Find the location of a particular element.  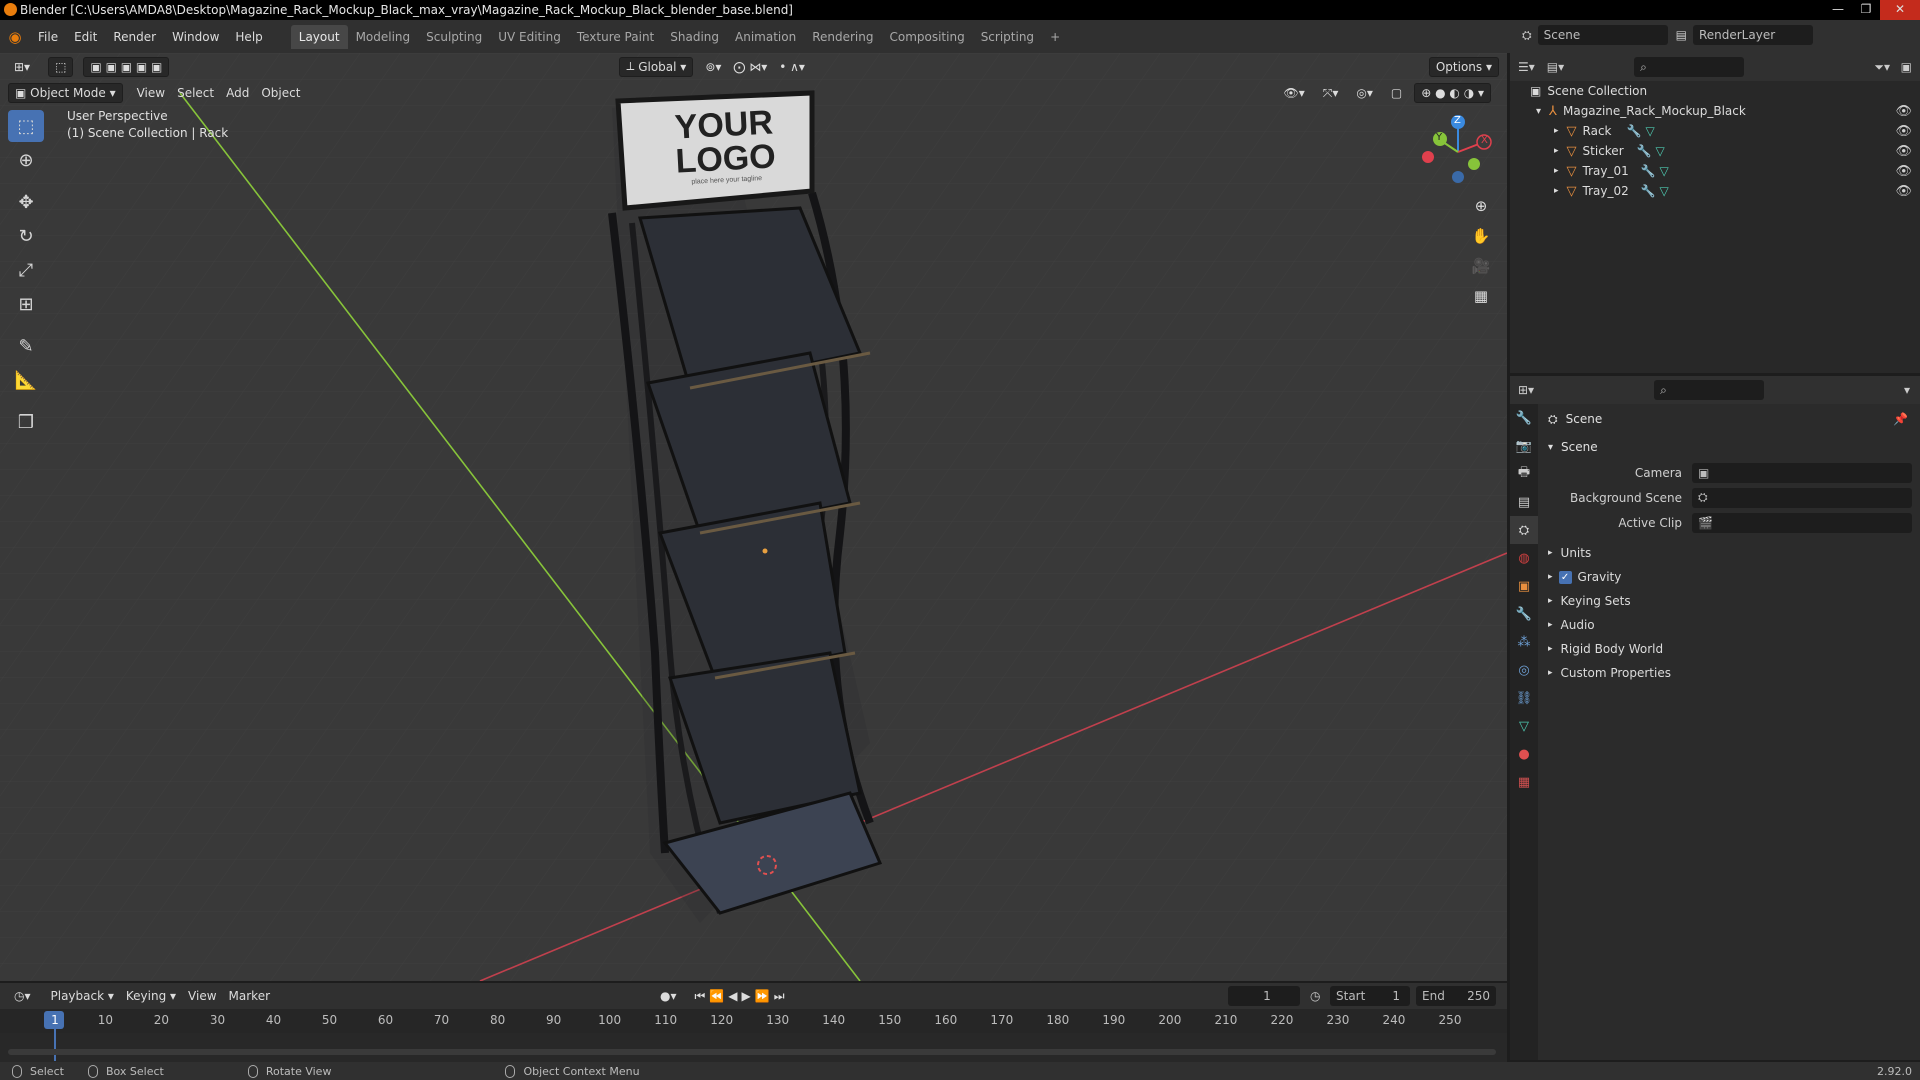

zoom-icon: ⊕ is located at coordinates (1481, 206).